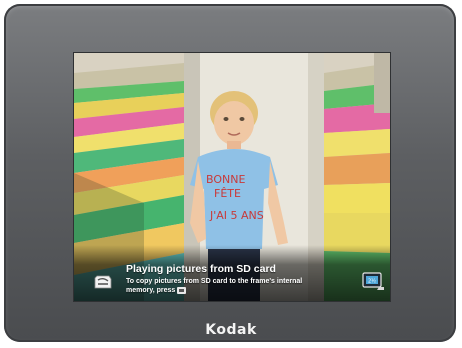 This screenshot has width=462, height=348. What do you see at coordinates (225, 179) in the screenshot?
I see `svg-text: BONNE` at bounding box center [225, 179].